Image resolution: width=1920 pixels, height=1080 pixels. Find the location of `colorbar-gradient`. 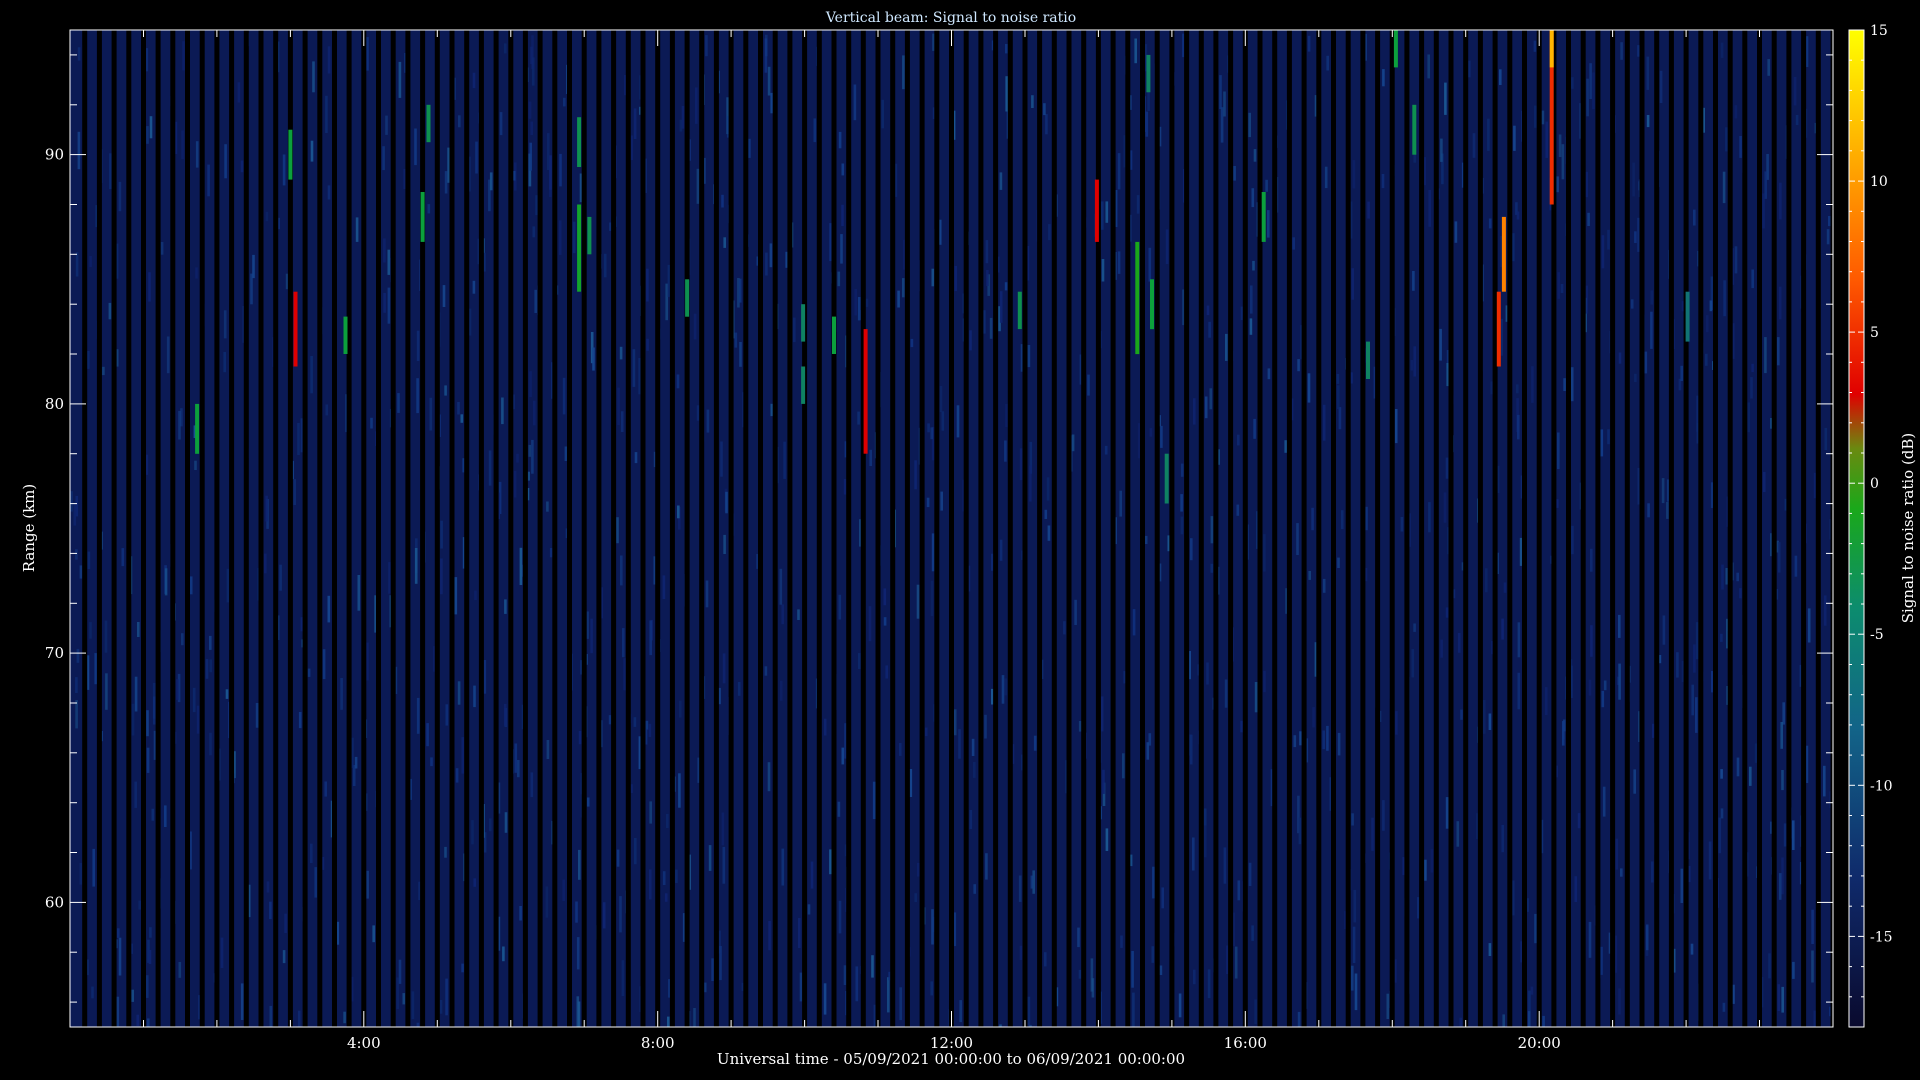

colorbar-gradient is located at coordinates (1856, 528).